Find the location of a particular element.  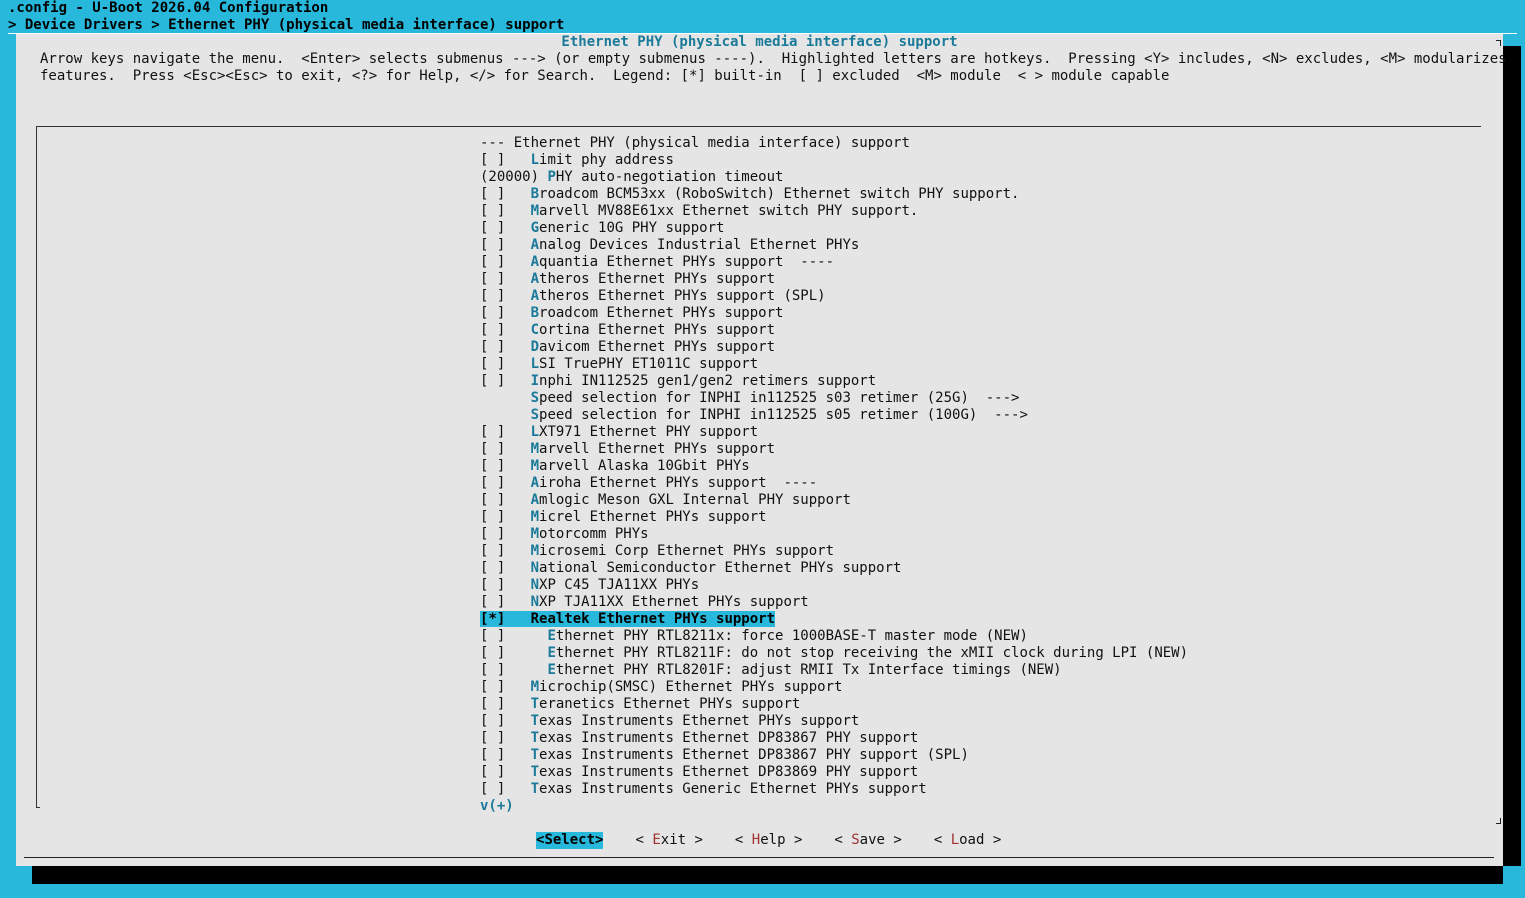

menu-item: [ ] Airoha Ethernet PHYs support ---- is located at coordinates (834, 483).